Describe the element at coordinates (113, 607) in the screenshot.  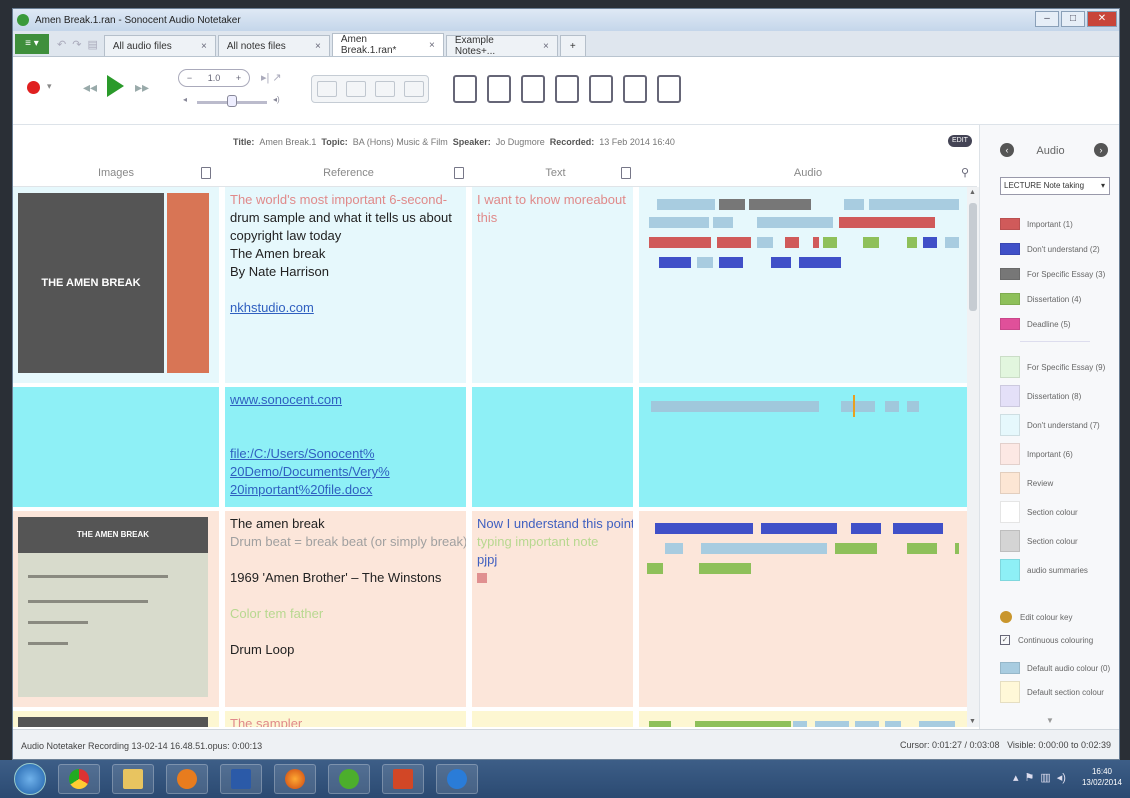
I see `slide-thumbnail: THE AMEN BREAK` at that location.